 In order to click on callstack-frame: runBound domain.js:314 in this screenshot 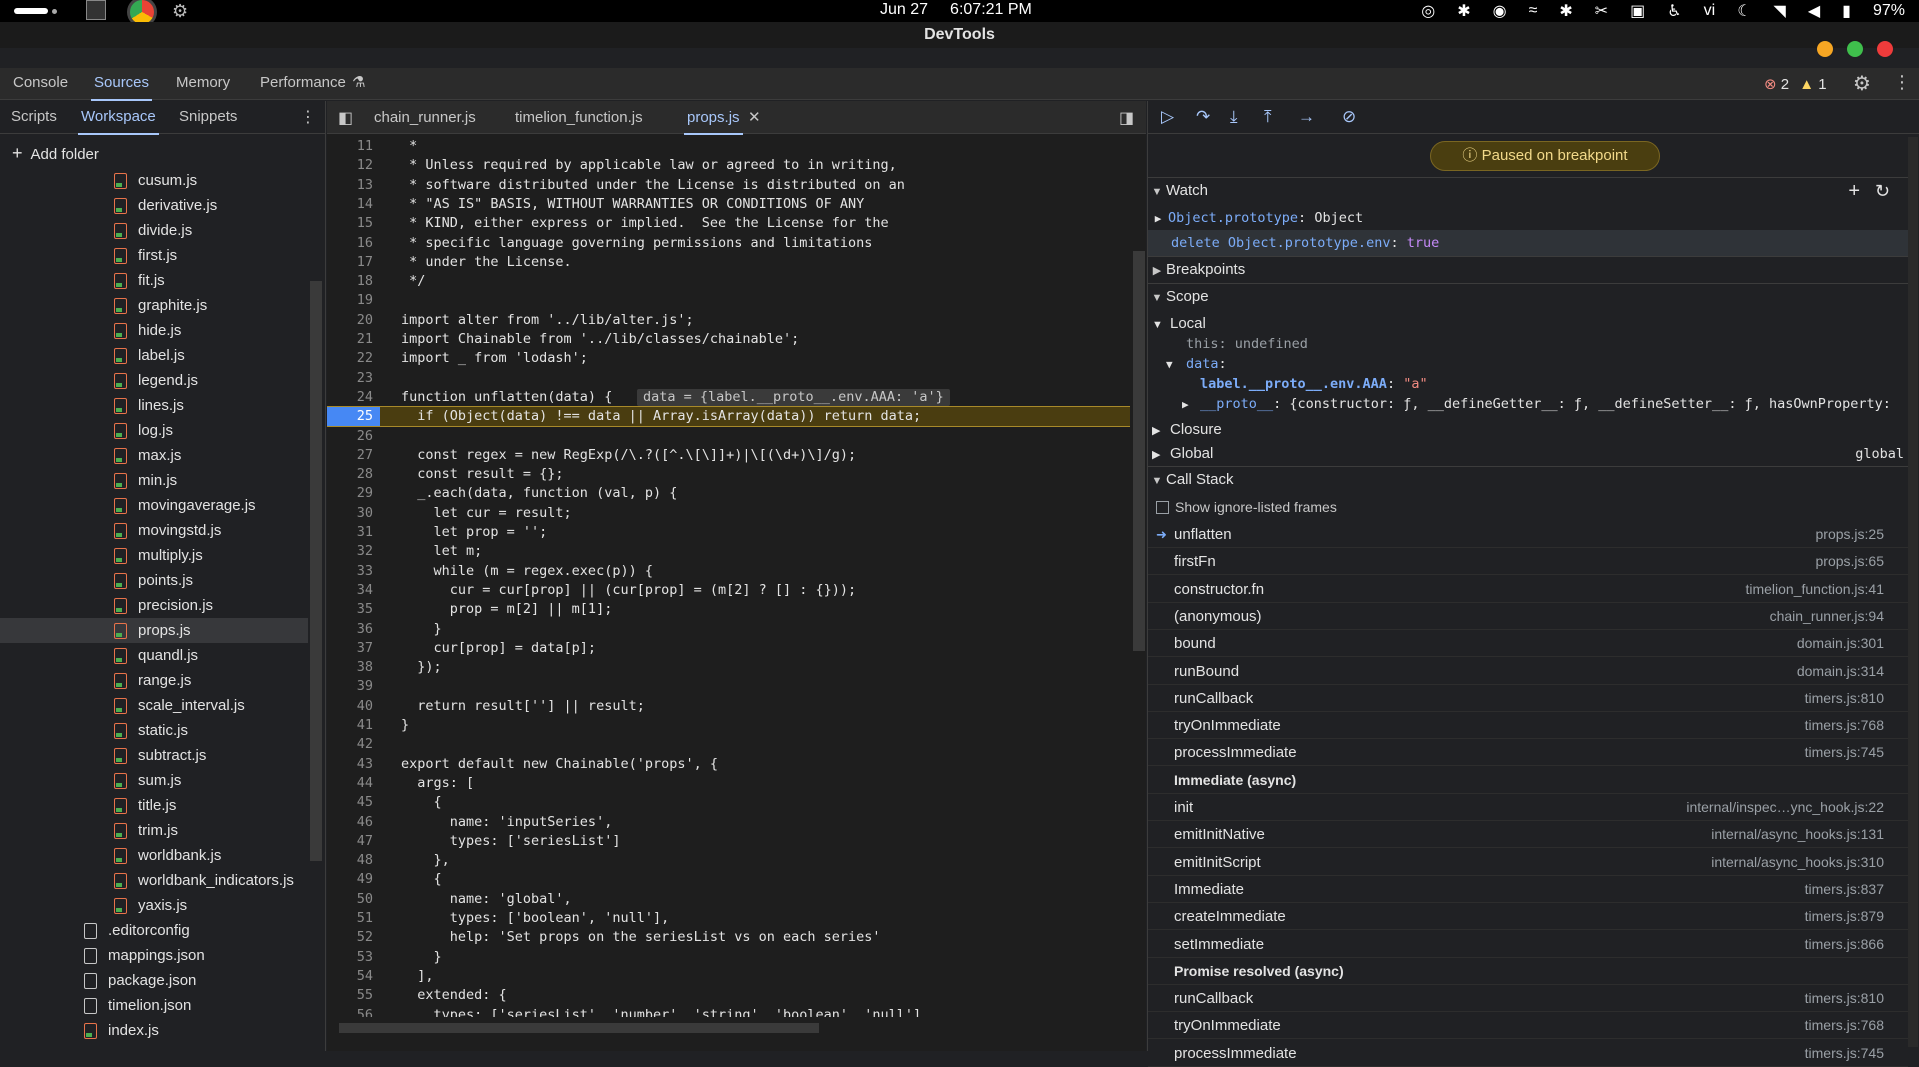, I will do `click(1528, 671)`.